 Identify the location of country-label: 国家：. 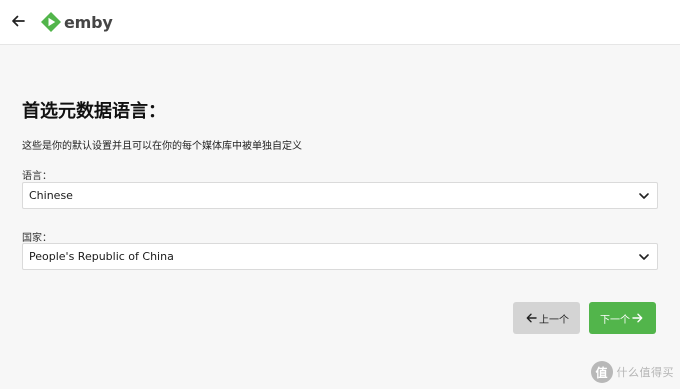
(37, 238).